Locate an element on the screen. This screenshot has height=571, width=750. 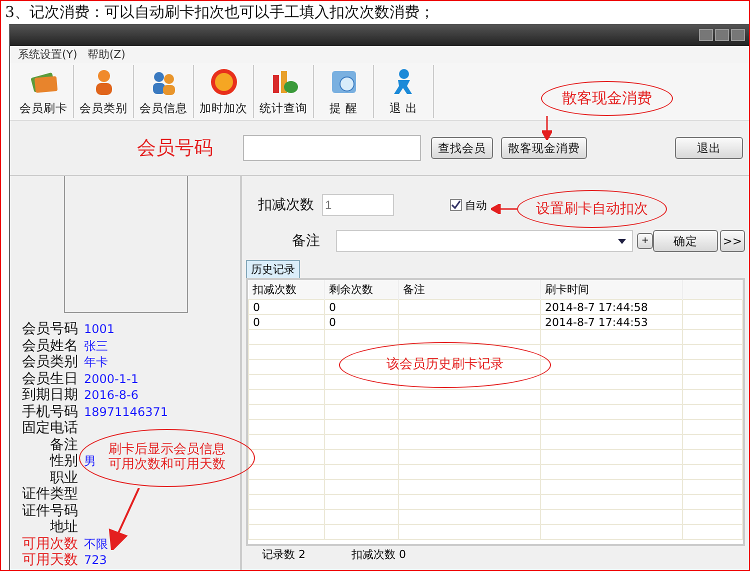
field-value: 张三 is located at coordinates (96, 346).